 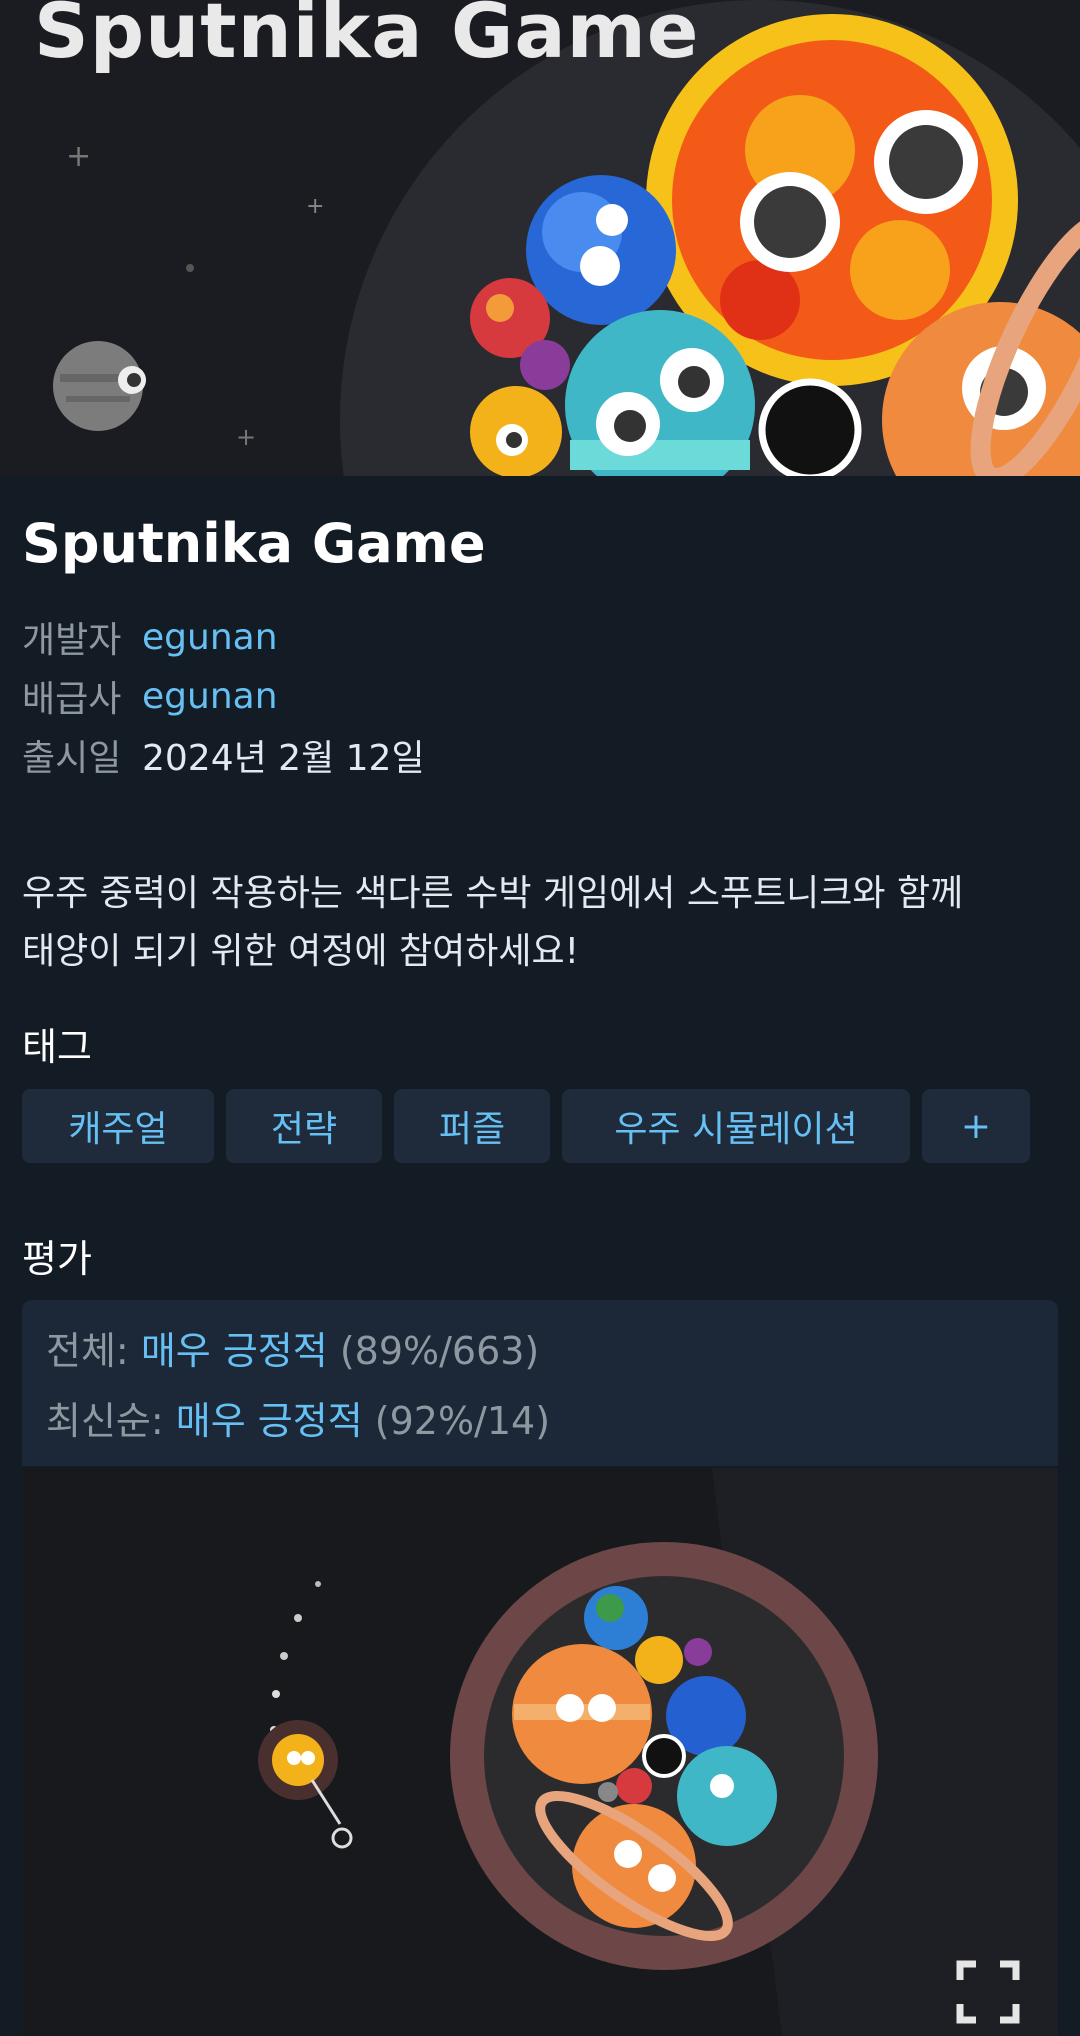 What do you see at coordinates (988, 1992) in the screenshot?
I see `fullscreen-icon` at bounding box center [988, 1992].